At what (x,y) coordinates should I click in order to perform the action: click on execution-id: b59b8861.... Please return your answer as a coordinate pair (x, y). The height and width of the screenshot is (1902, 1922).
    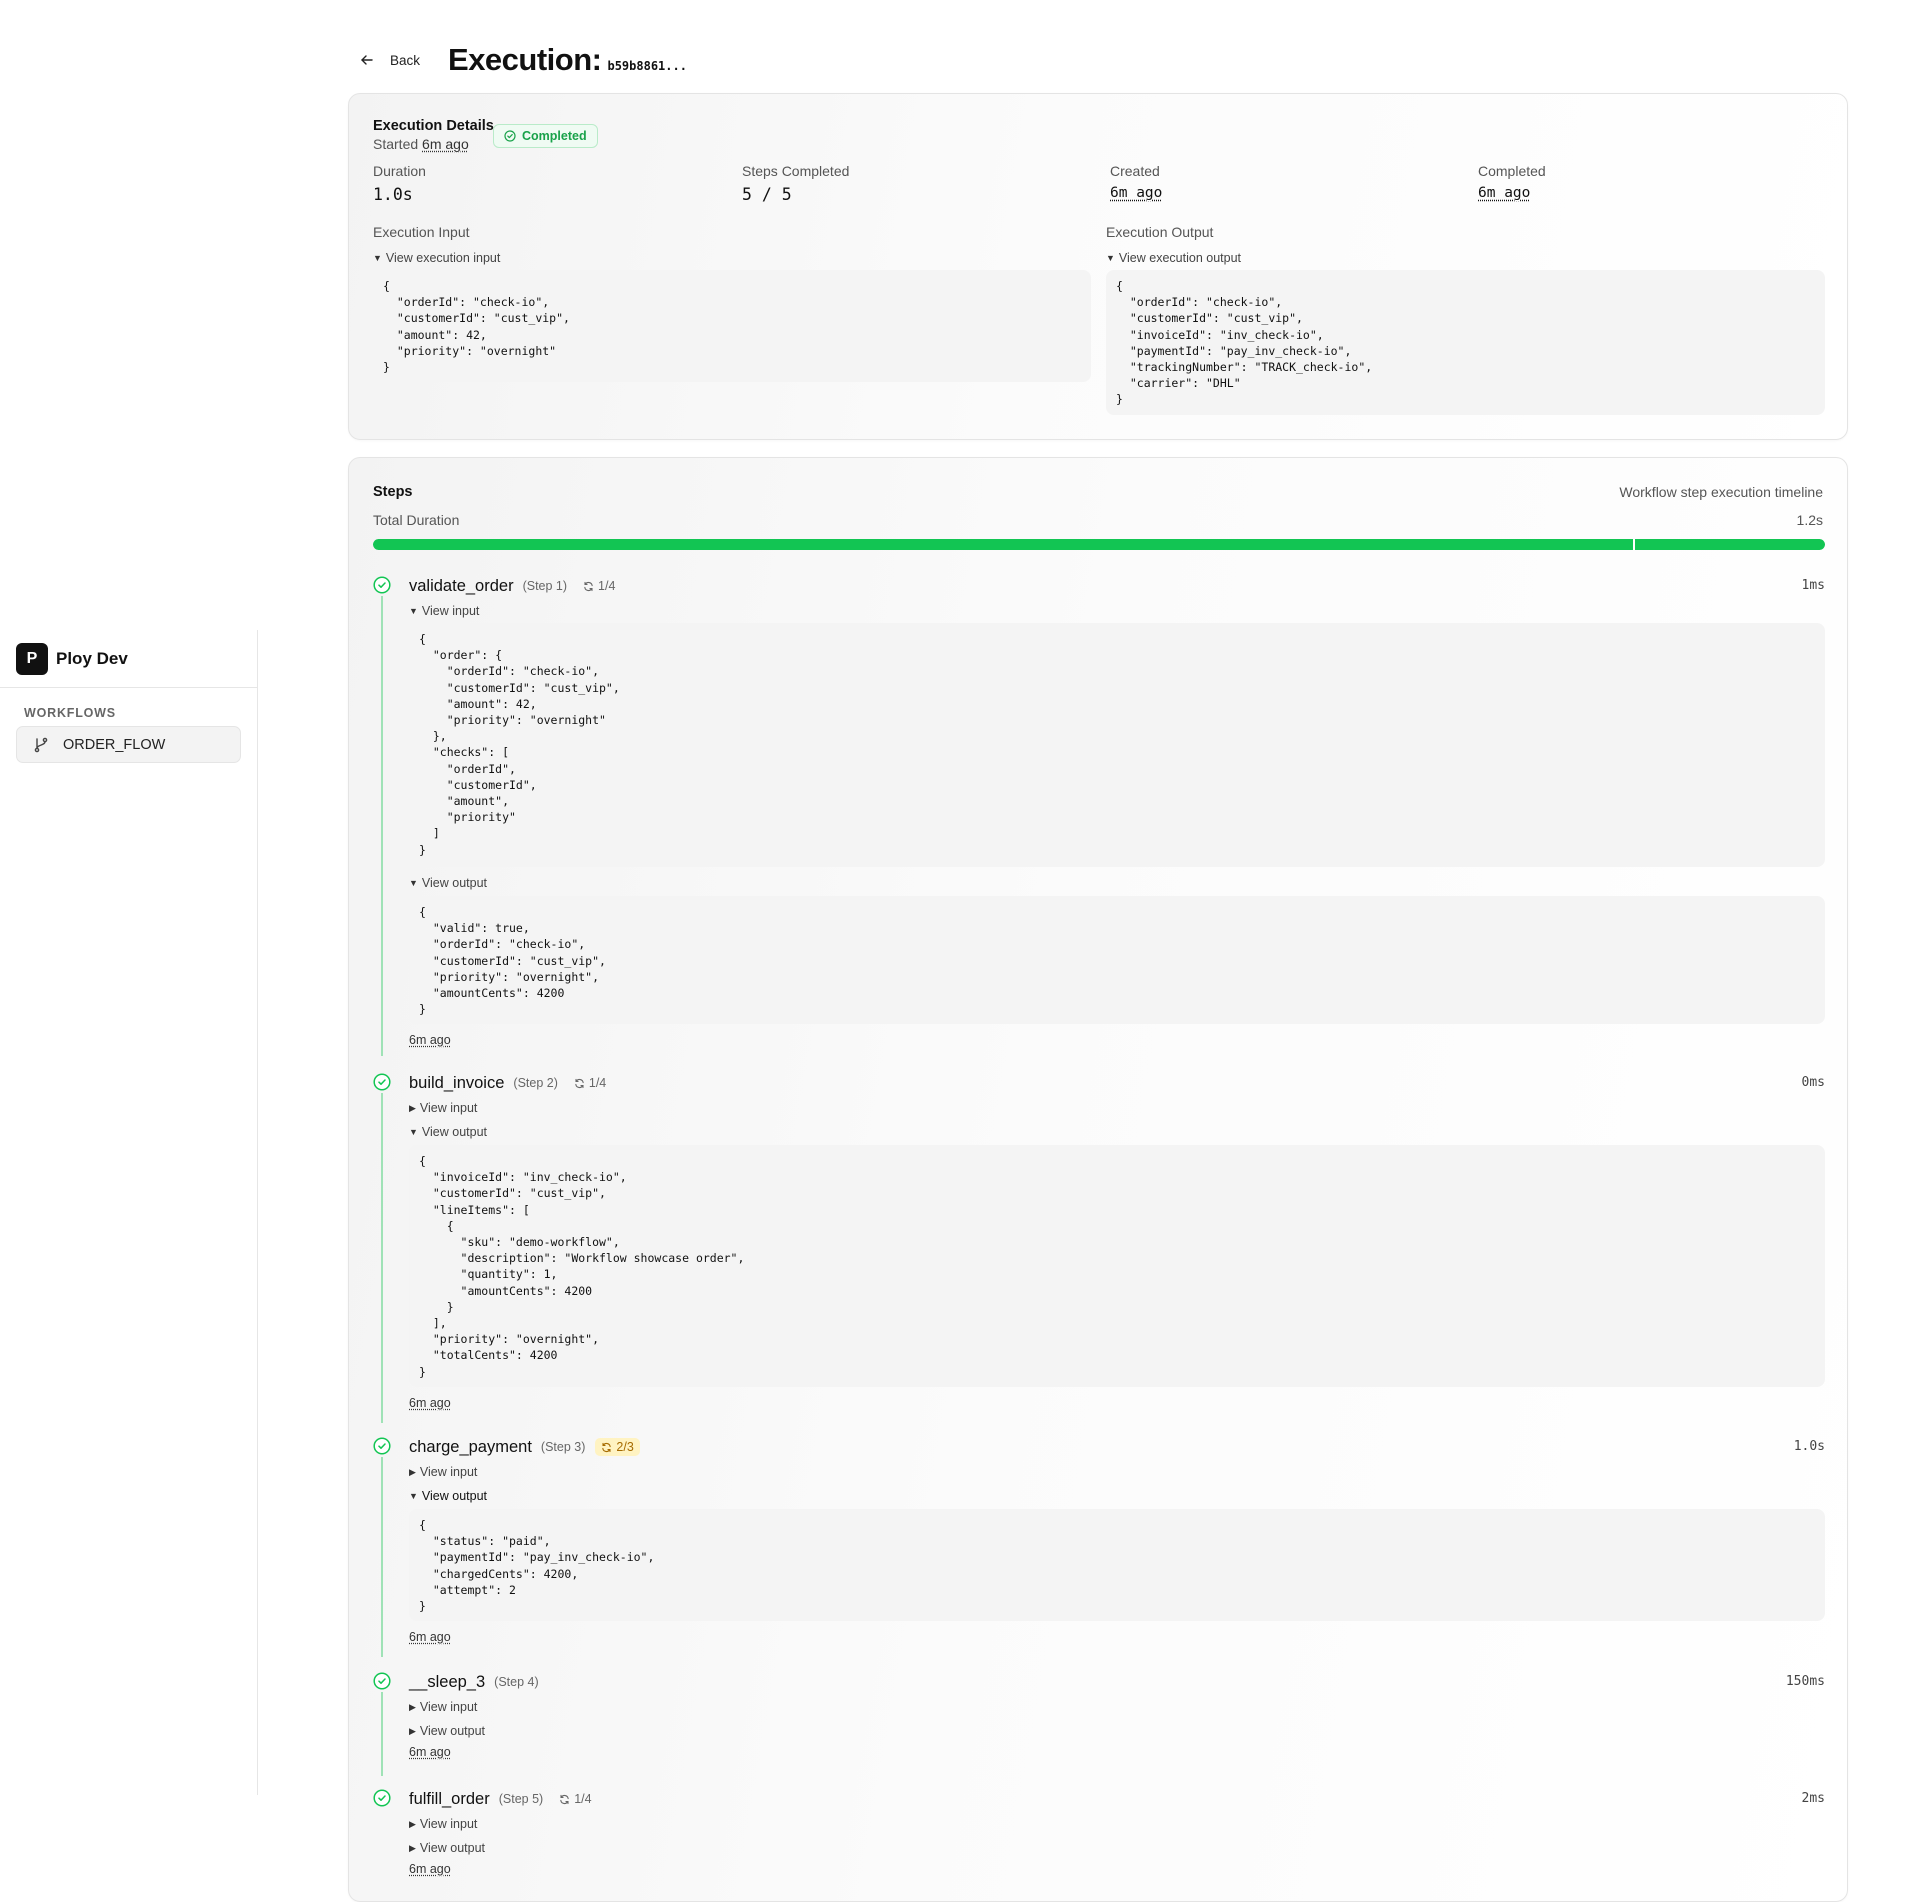
    Looking at the image, I should click on (647, 66).